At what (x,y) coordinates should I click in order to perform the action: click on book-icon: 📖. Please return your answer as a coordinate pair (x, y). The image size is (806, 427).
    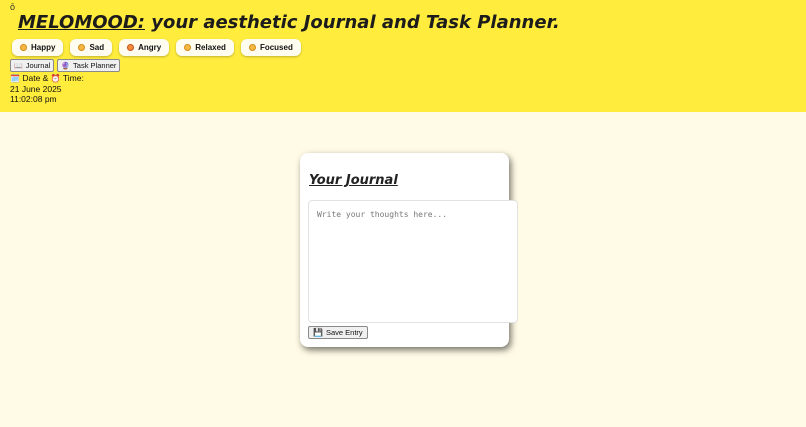
    Looking at the image, I should click on (18, 66).